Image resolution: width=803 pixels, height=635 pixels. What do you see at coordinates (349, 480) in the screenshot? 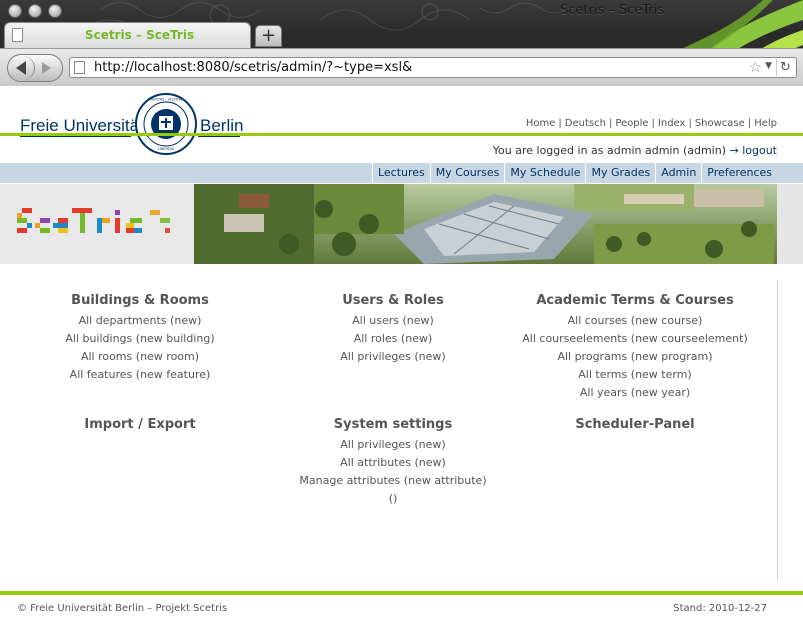
I see `link-manage-attributes: Manage attributes` at bounding box center [349, 480].